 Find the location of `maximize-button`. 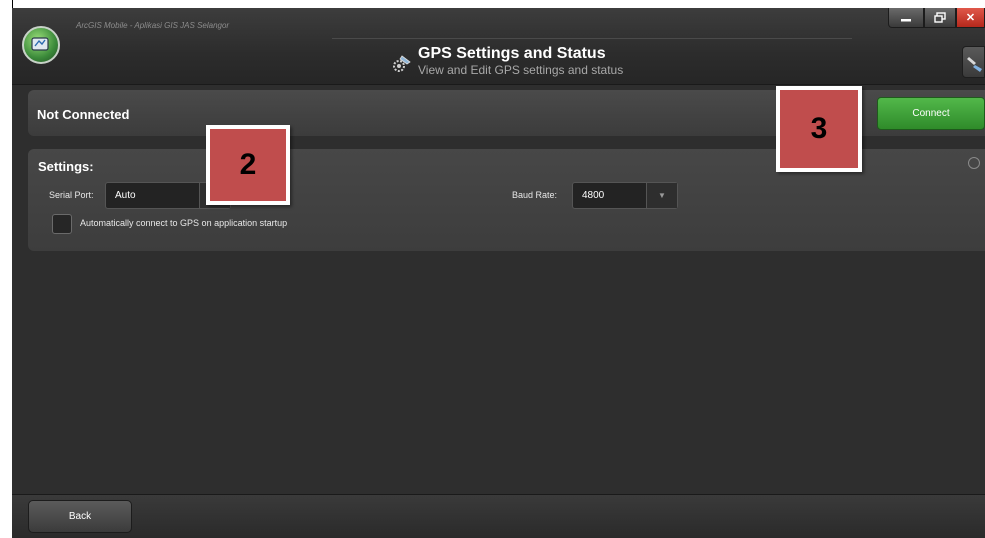

maximize-button is located at coordinates (940, 18).